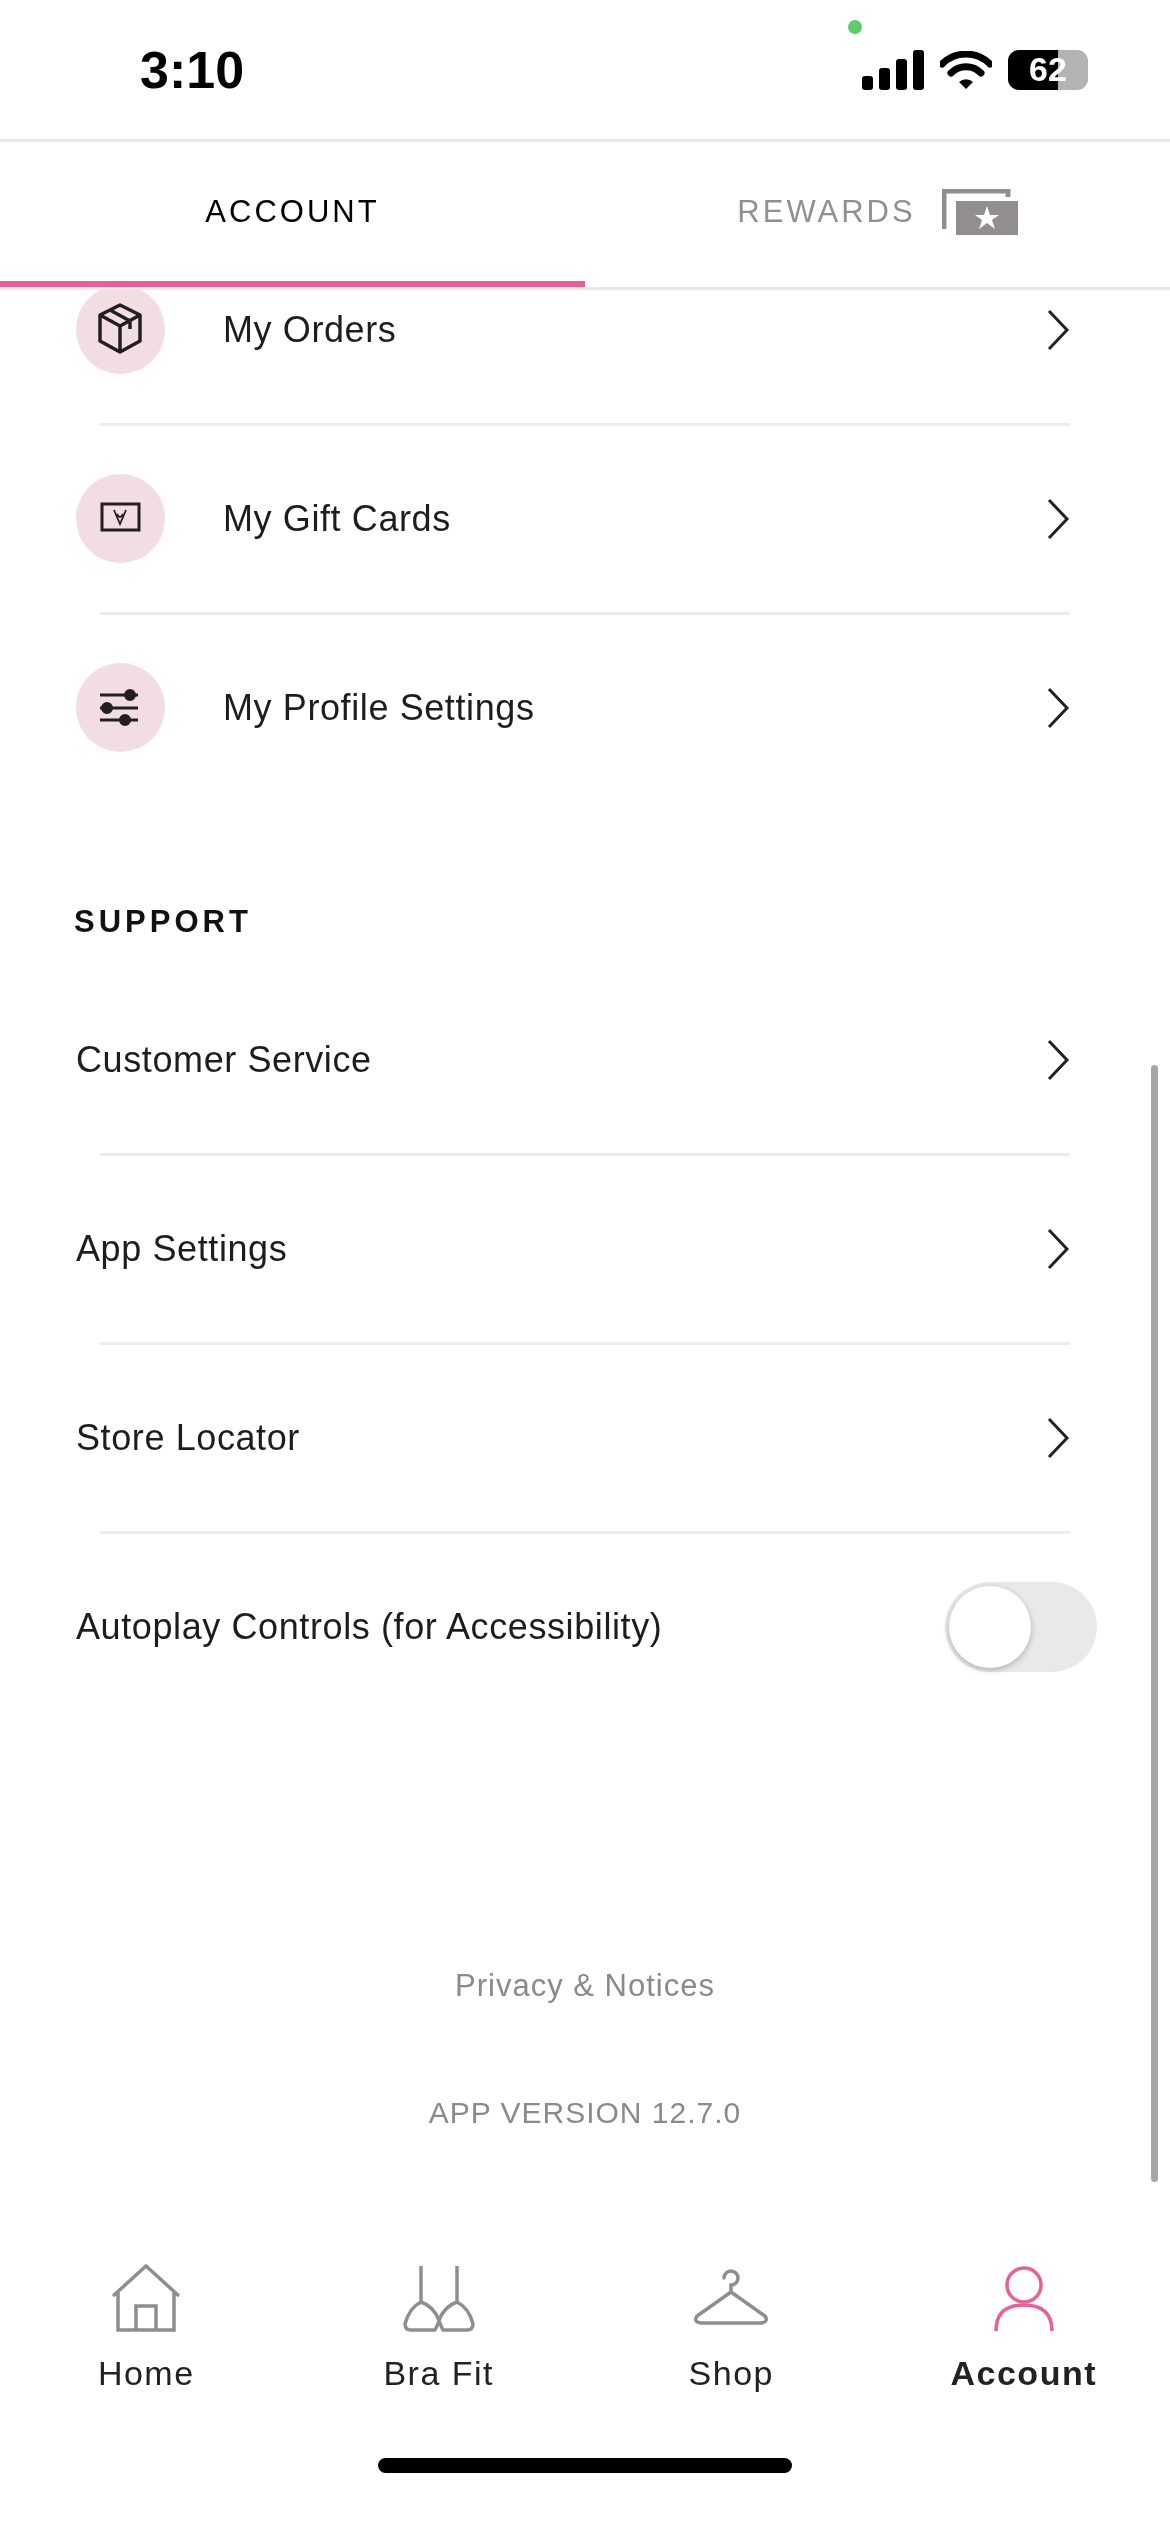  What do you see at coordinates (979, 211) in the screenshot?
I see `card-star-icon` at bounding box center [979, 211].